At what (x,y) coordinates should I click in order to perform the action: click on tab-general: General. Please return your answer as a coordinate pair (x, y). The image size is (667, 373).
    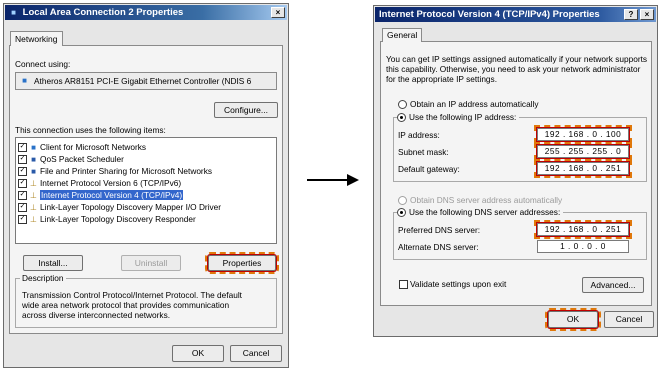
    Looking at the image, I should click on (402, 35).